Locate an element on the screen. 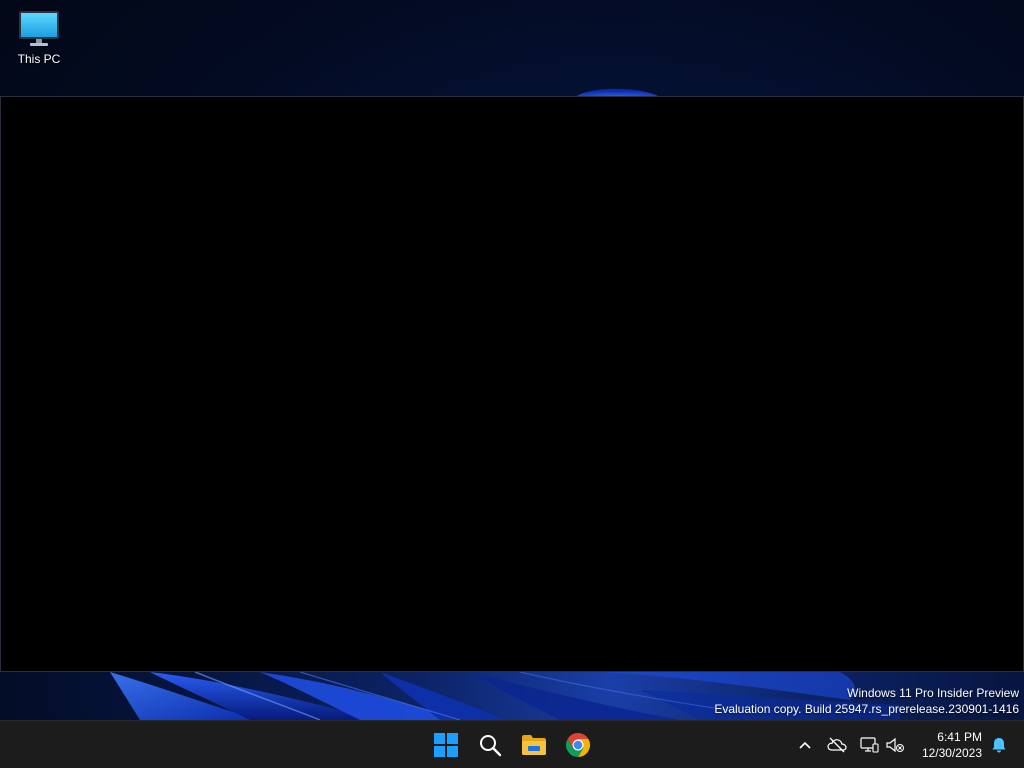 Image resolution: width=1024 pixels, height=768 pixels. onedrive-tray-button is located at coordinates (837, 745).